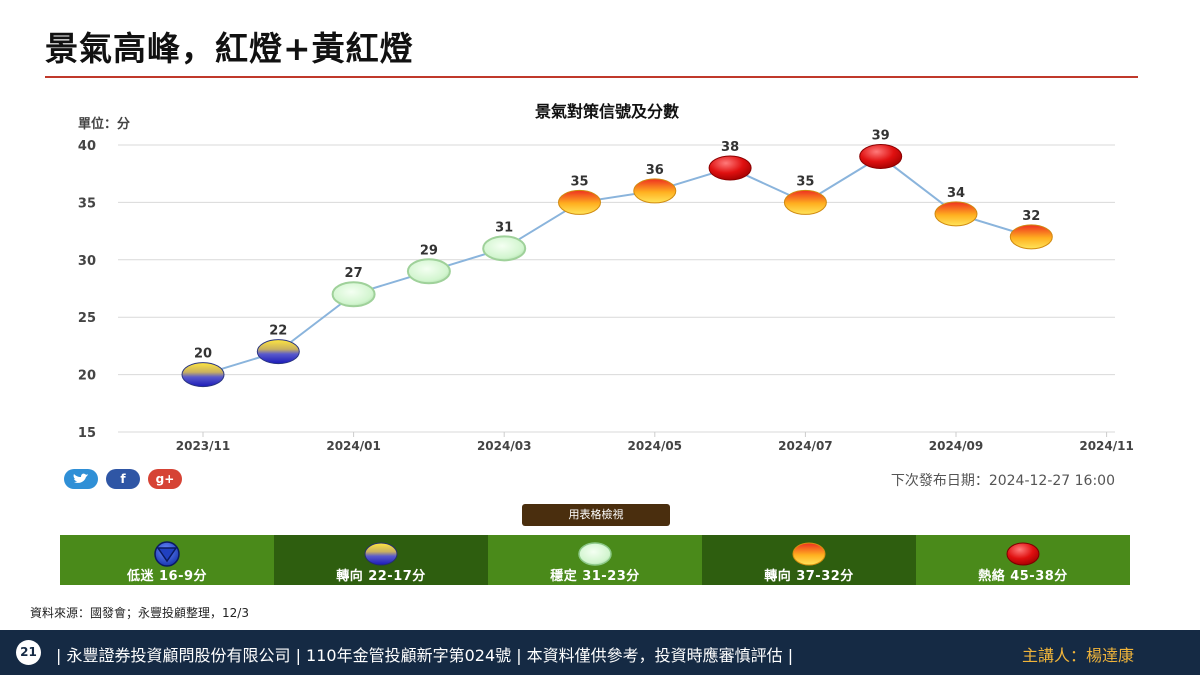 This screenshot has width=1200, height=675. I want to click on x-tick-label: 2024/11, so click(1106, 446).